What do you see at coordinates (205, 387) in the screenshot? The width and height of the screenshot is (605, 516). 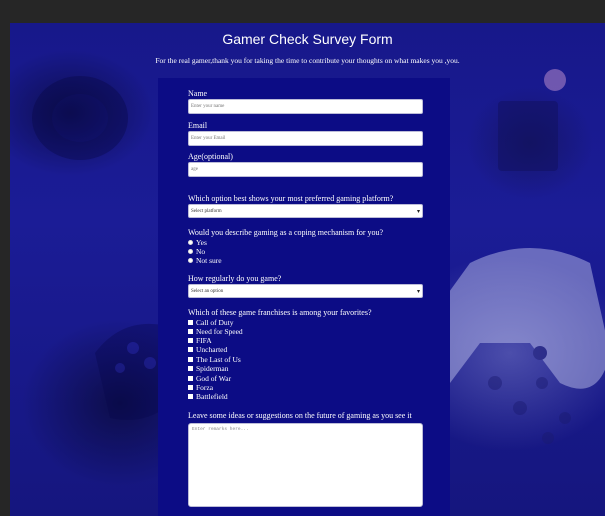 I see `franchise-label: Forza` at bounding box center [205, 387].